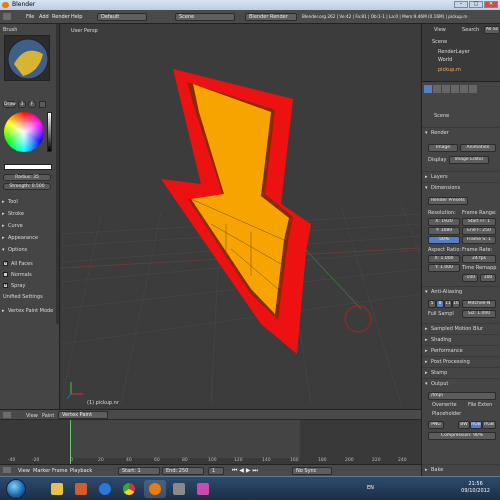  I want to click on taskbar-chrome, so click(129, 489).